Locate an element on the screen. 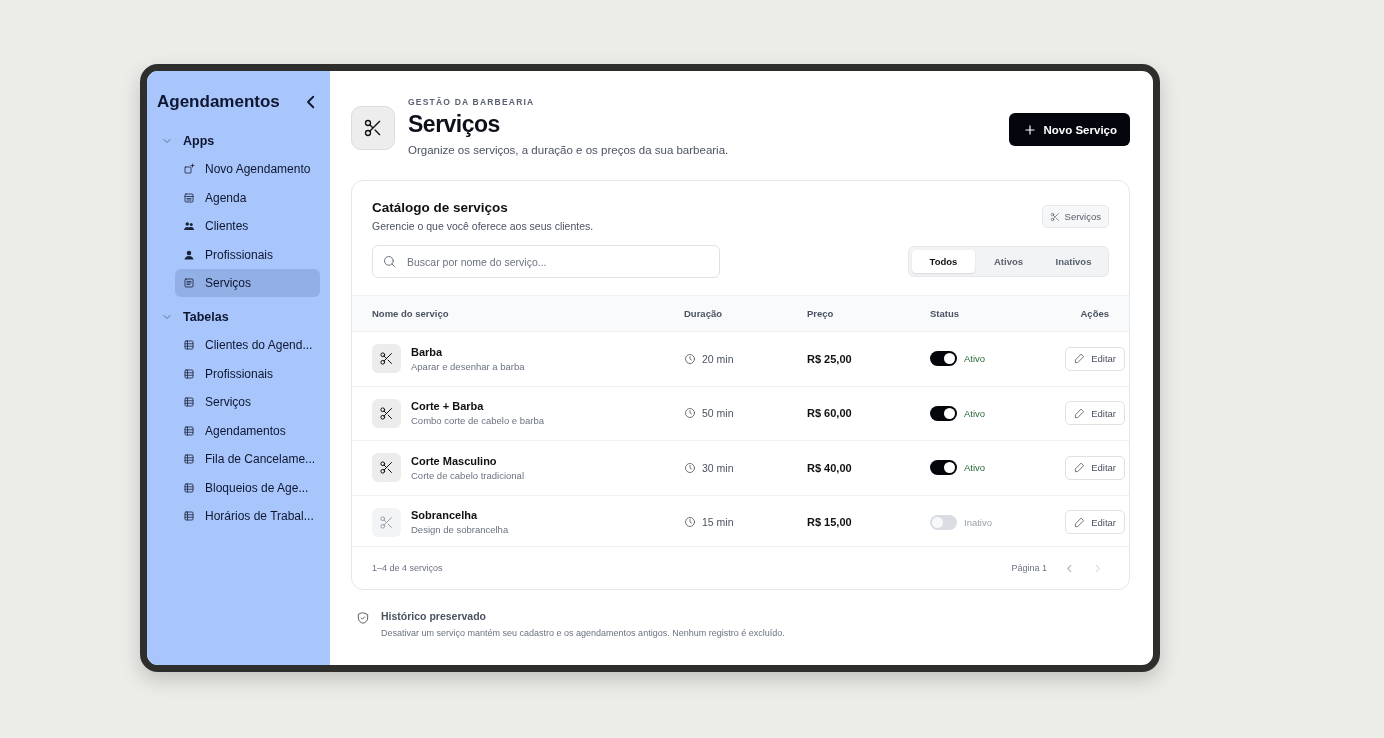 The height and width of the screenshot is (738, 1384). new-service-button: Novo Serviço is located at coordinates (1069, 129).